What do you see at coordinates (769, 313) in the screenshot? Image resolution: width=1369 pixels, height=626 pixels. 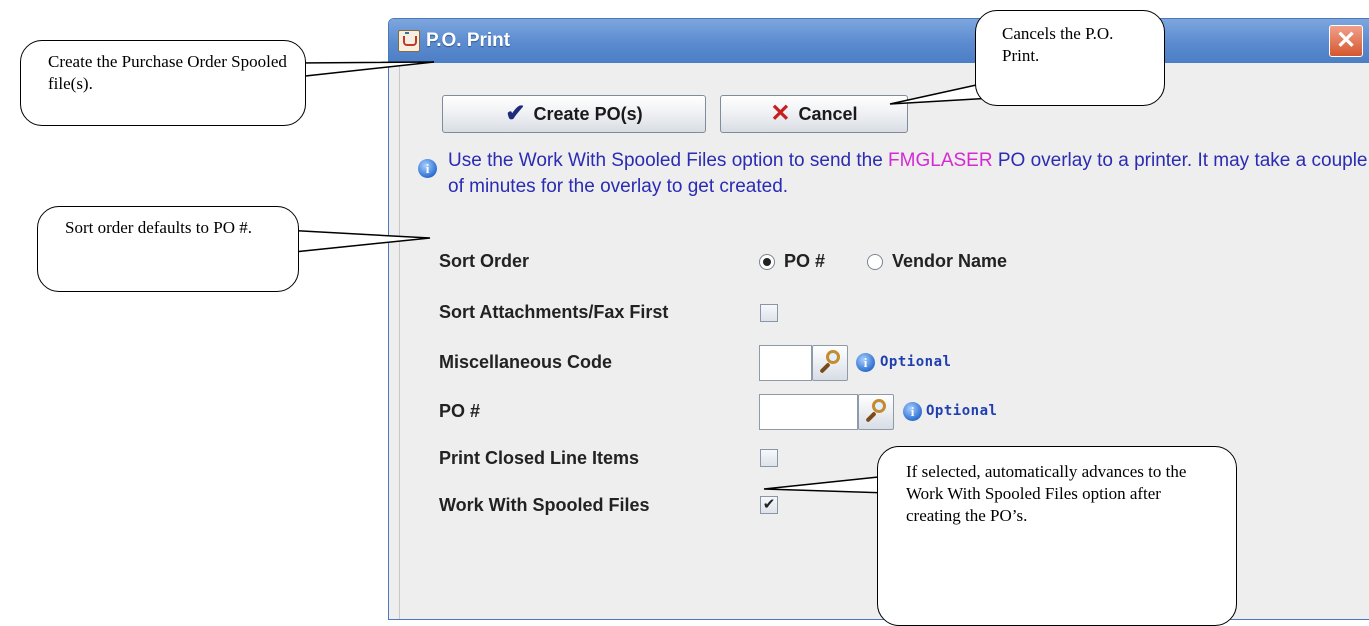 I see `sort-attachments-checkbox` at bounding box center [769, 313].